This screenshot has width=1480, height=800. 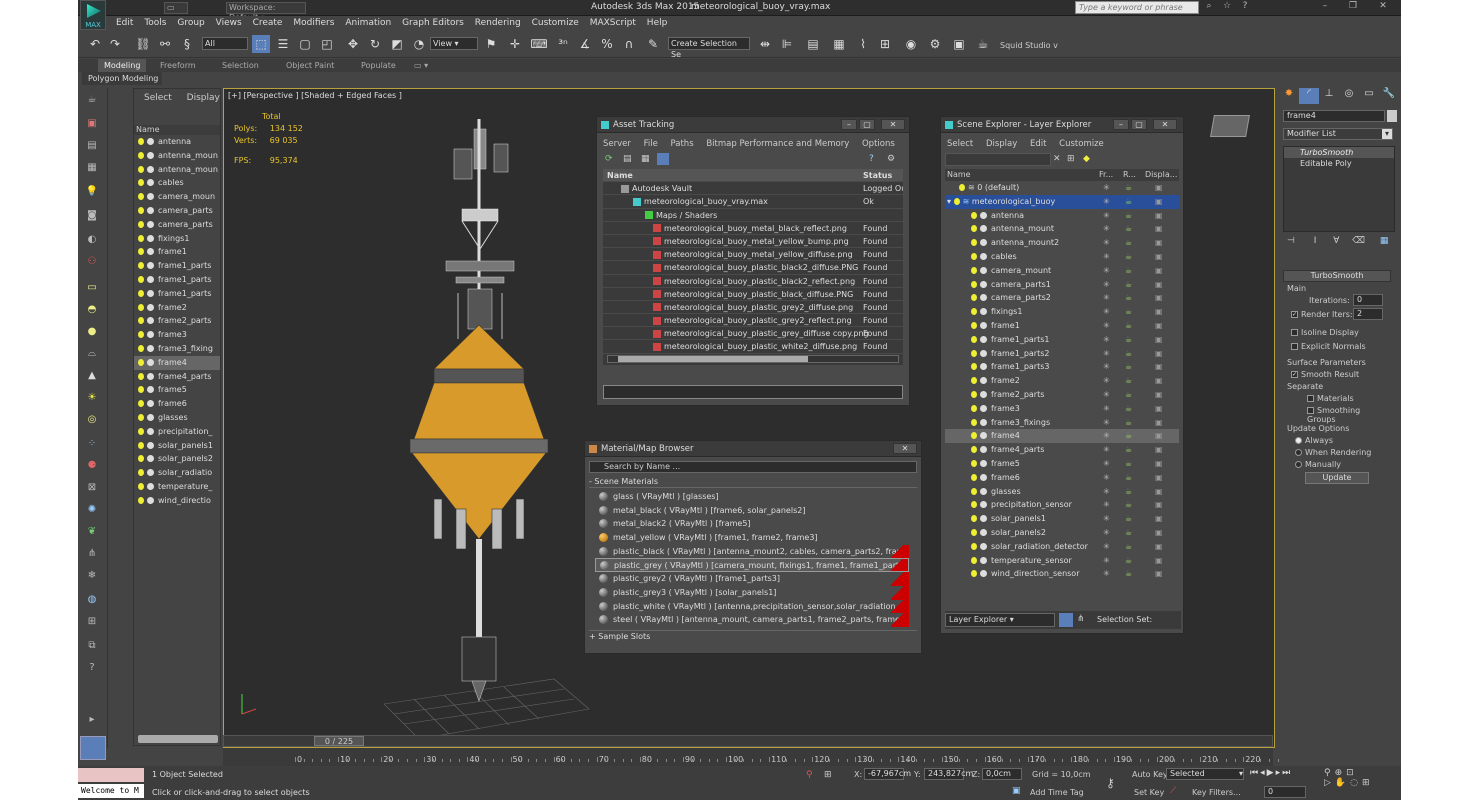 I want to click on schematic-view-icon: ⊞, so click(x=885, y=44).